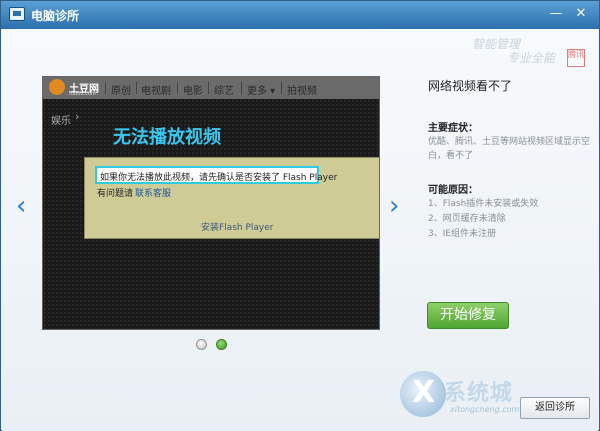 The height and width of the screenshot is (431, 600). I want to click on nav-item: 更多 ▾, so click(261, 91).